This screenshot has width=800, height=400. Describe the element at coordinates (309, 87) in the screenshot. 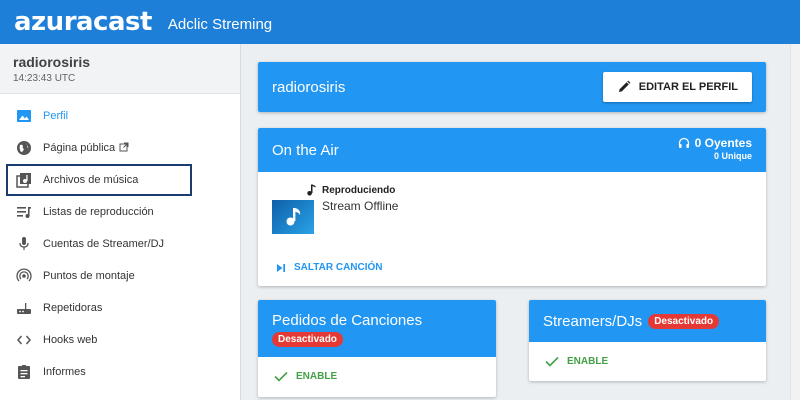

I see `profile-title: radiorosiris` at that location.